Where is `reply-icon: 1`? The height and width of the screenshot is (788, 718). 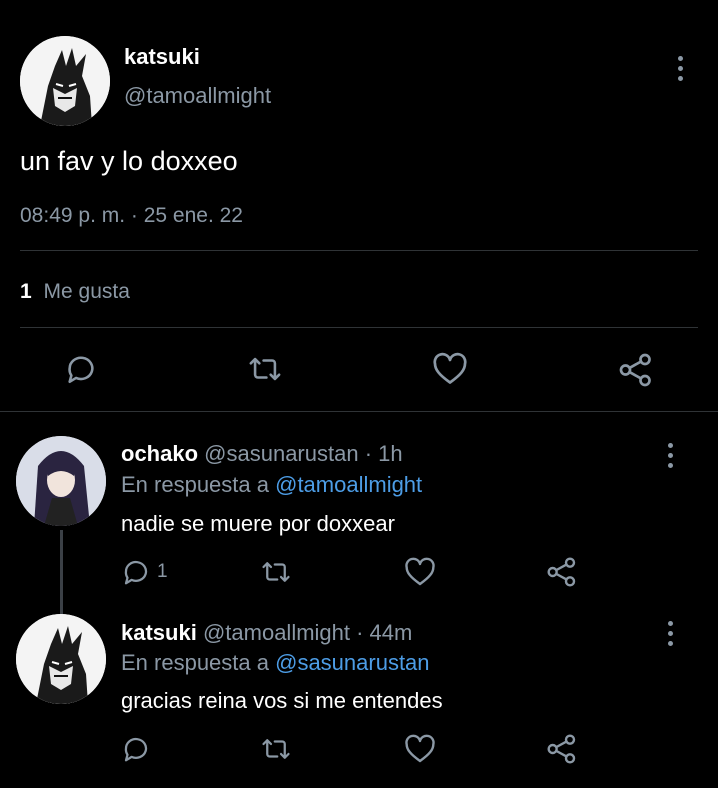
reply-icon: 1 is located at coordinates (144, 572).